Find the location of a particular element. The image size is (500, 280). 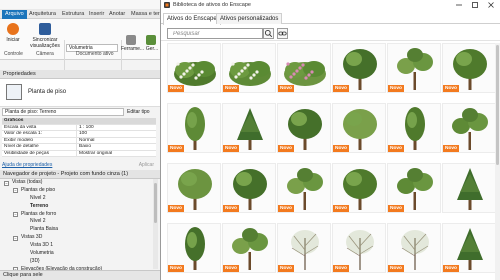

link-icon is located at coordinates (282, 33).